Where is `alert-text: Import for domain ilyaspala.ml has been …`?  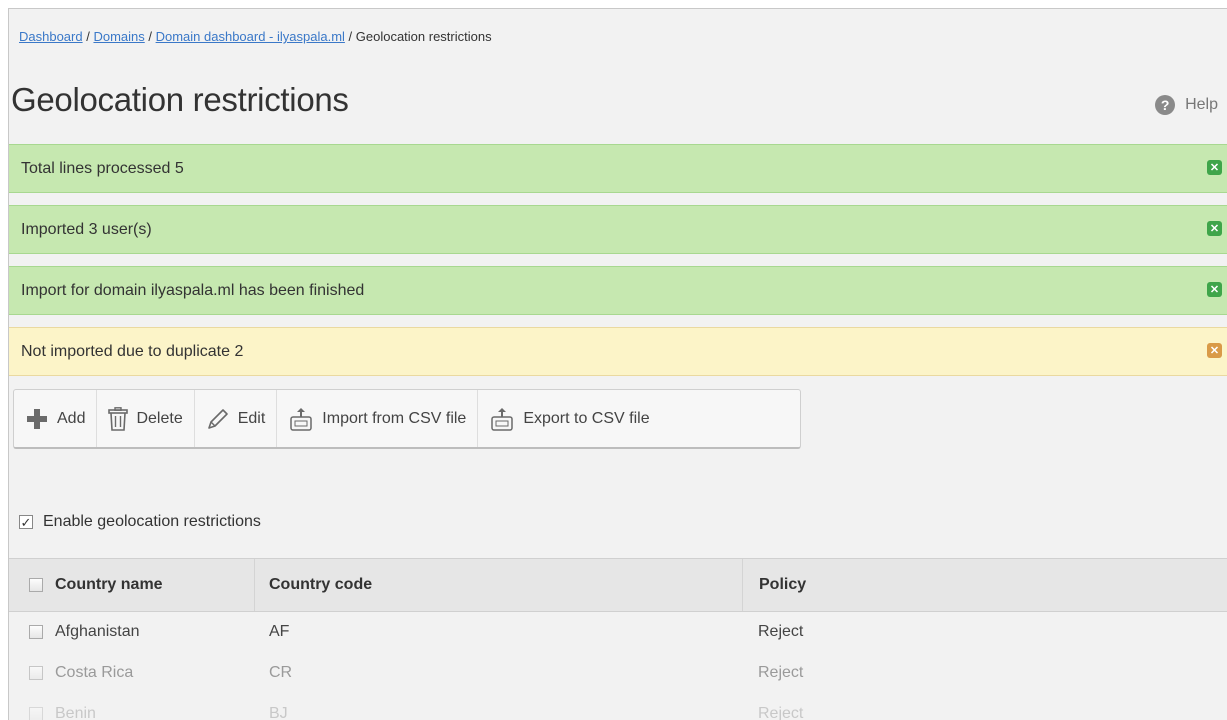
alert-text: Import for domain ilyaspala.ml has been … is located at coordinates (192, 291).